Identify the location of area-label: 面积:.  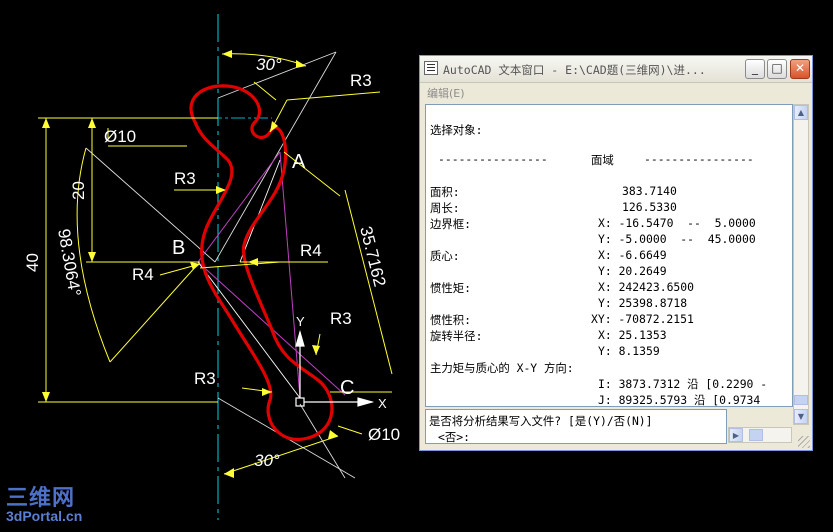
(445, 192).